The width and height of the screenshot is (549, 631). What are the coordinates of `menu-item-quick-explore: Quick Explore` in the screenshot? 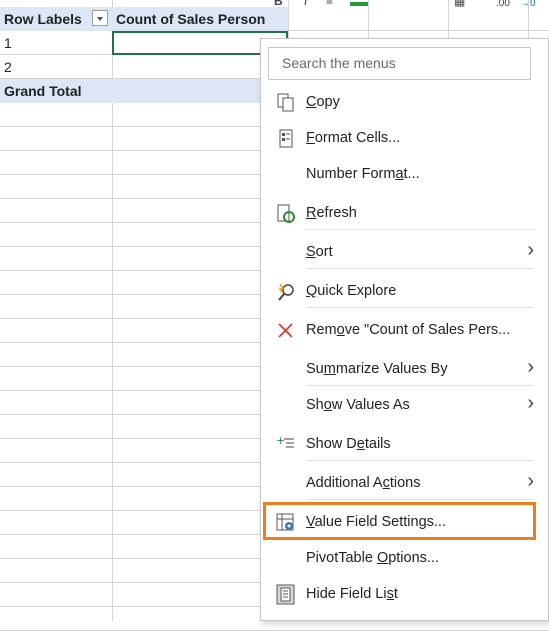 It's located at (404, 292).